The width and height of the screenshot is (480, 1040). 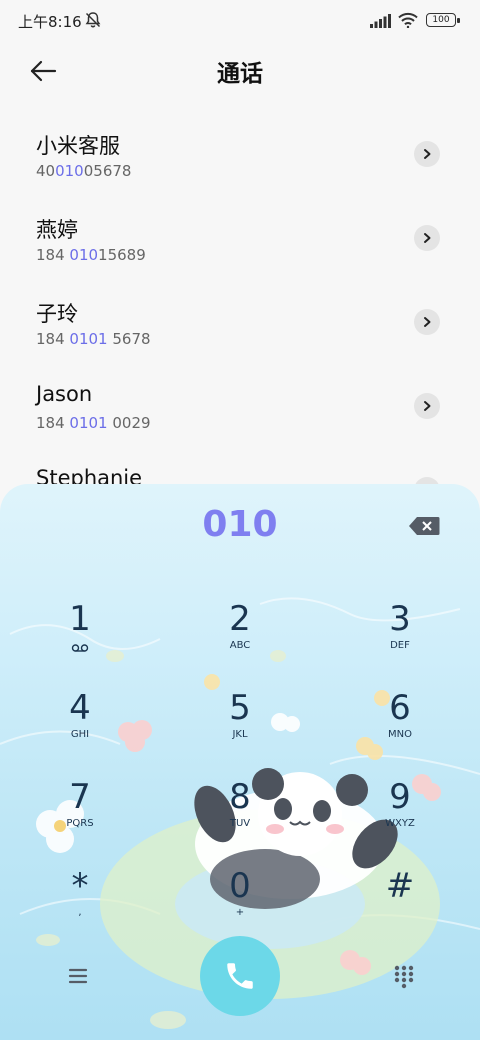 What do you see at coordinates (80, 797) in the screenshot?
I see `key-digit: 7` at bounding box center [80, 797].